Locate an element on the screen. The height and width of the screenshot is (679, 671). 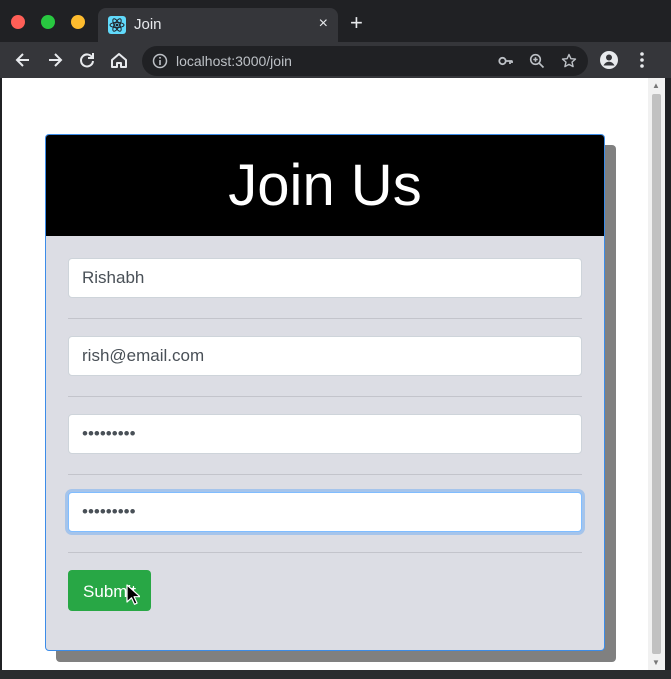
star-icon is located at coordinates (569, 61).